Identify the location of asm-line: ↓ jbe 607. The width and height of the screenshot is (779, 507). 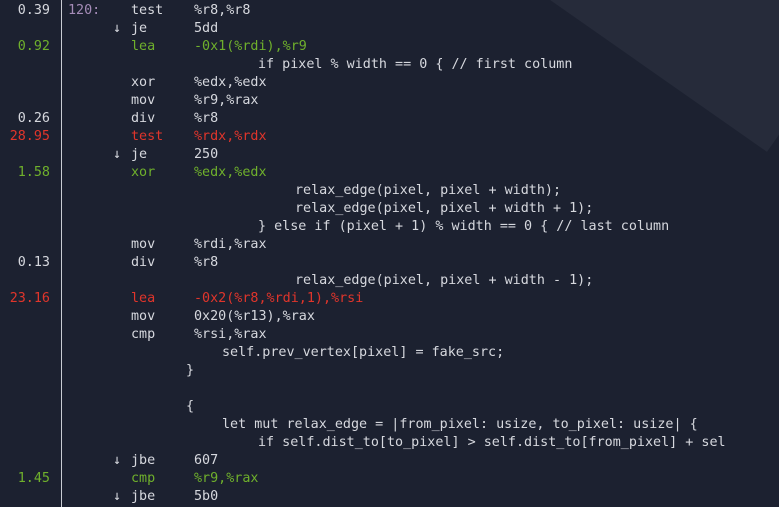
(389, 461).